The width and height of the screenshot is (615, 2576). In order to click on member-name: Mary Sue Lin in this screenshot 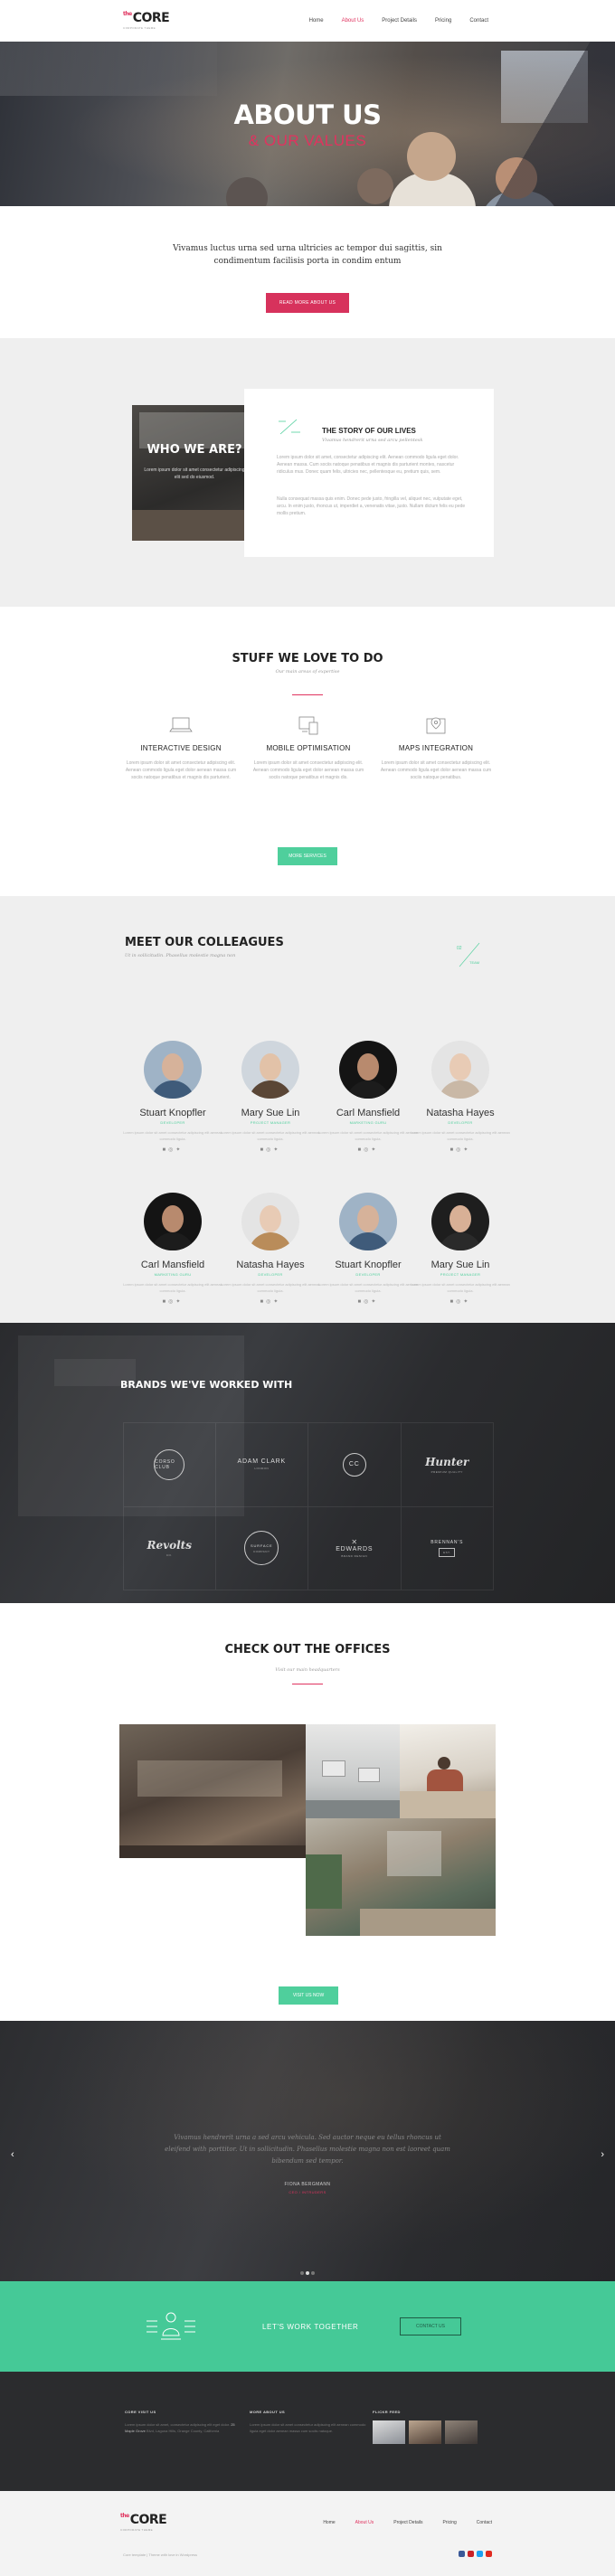, I will do `click(460, 1265)`.